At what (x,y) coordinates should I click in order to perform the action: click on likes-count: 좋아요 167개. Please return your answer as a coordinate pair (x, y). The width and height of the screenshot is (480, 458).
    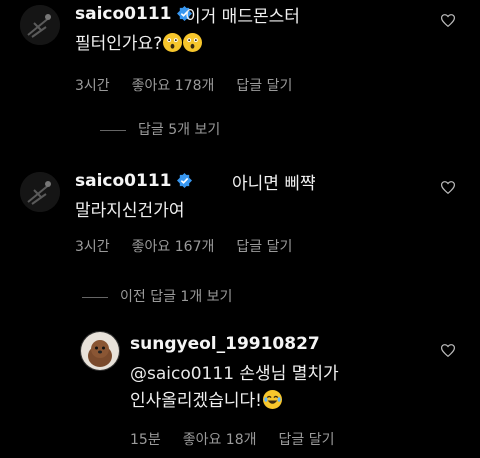
    Looking at the image, I should click on (173, 247).